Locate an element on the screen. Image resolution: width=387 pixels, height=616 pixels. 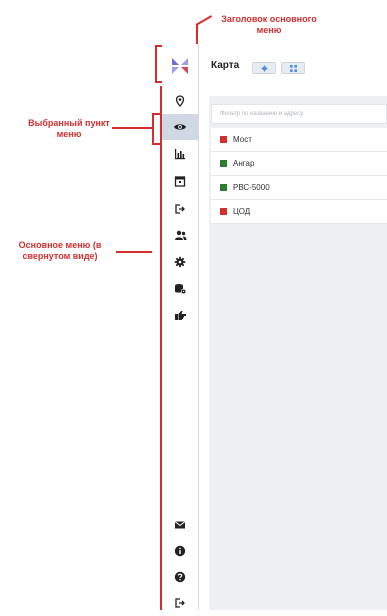
envelope-icon is located at coordinates (180, 525).